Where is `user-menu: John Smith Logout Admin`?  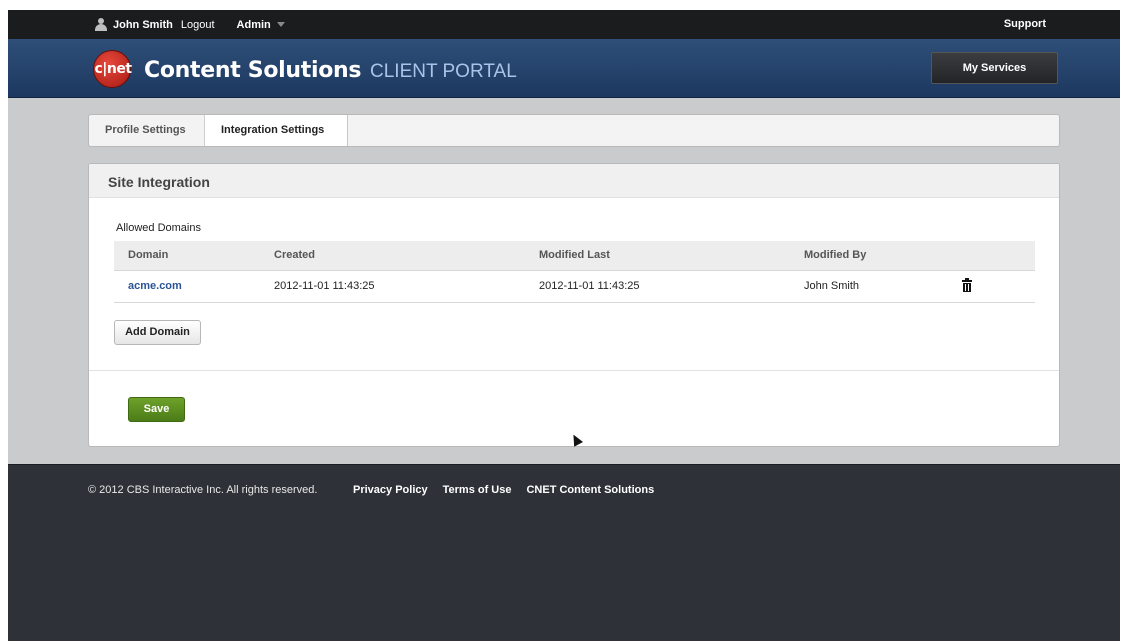
user-menu: John Smith Logout Admin is located at coordinates (190, 24).